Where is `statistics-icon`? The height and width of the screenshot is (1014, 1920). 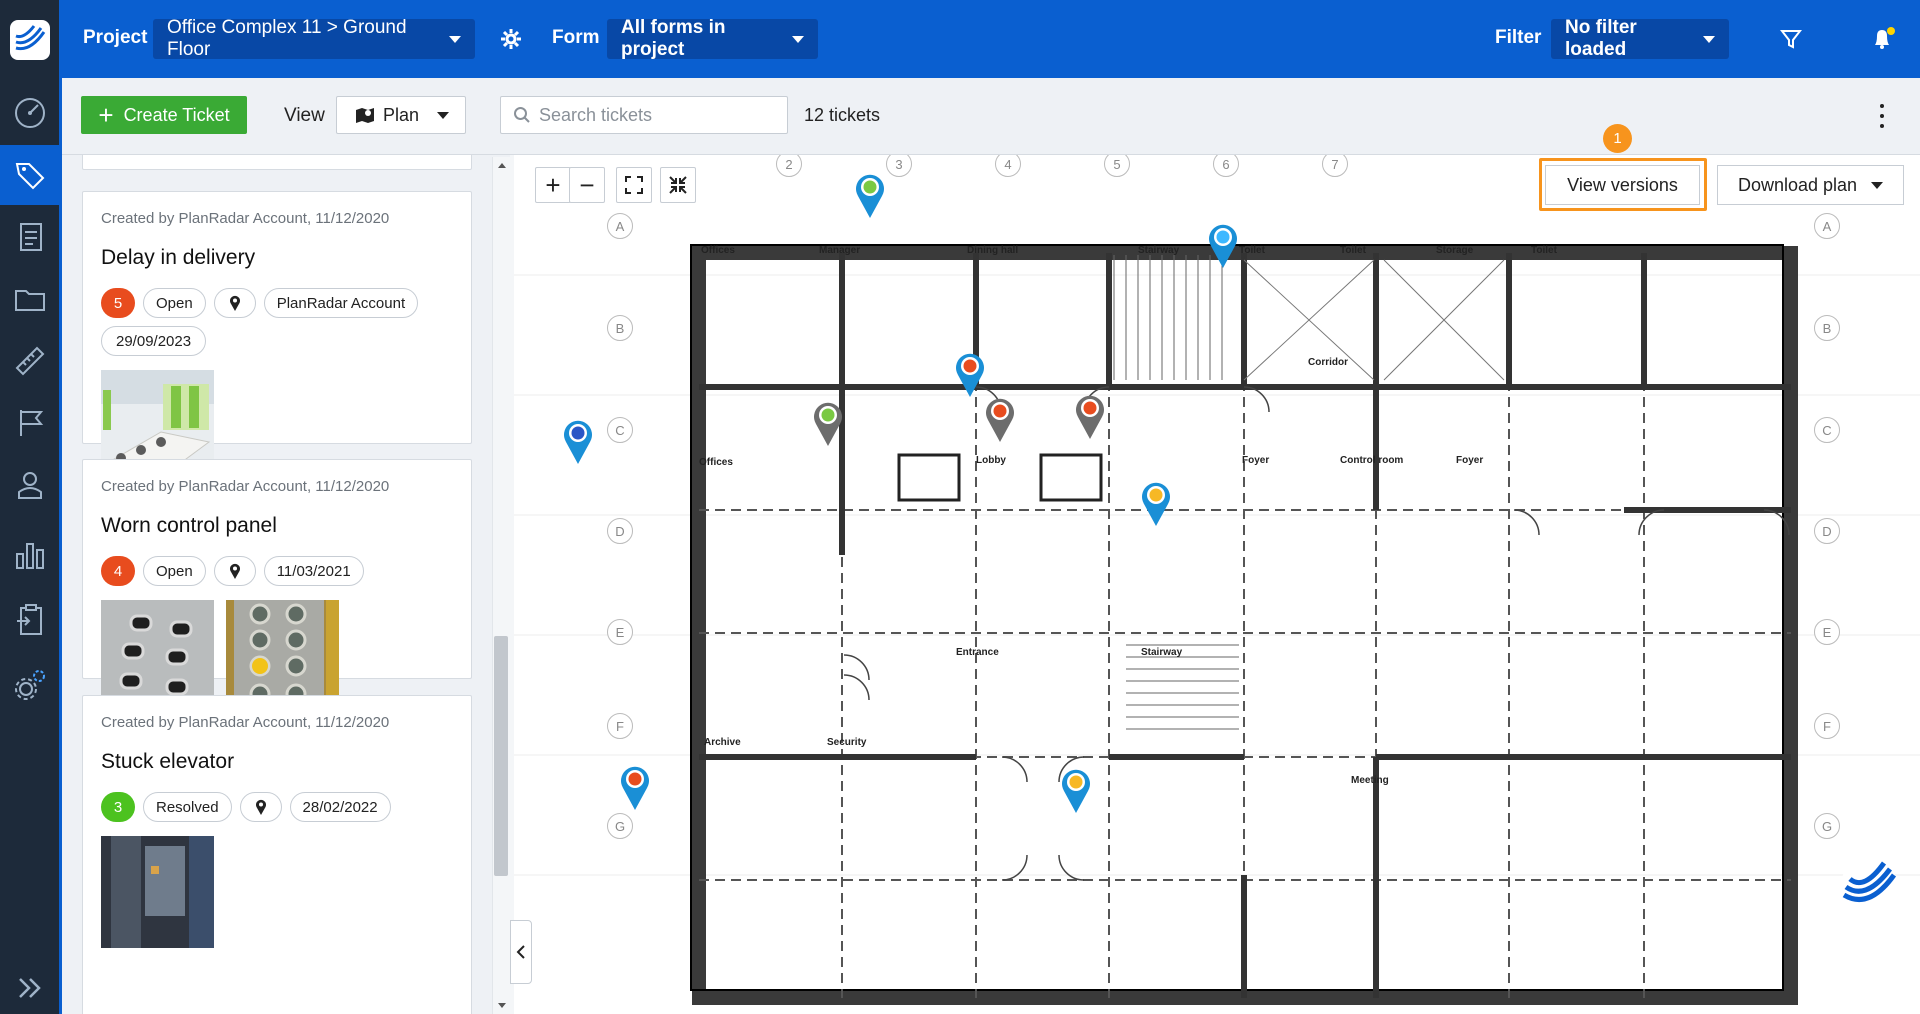
statistics-icon is located at coordinates (29, 555).